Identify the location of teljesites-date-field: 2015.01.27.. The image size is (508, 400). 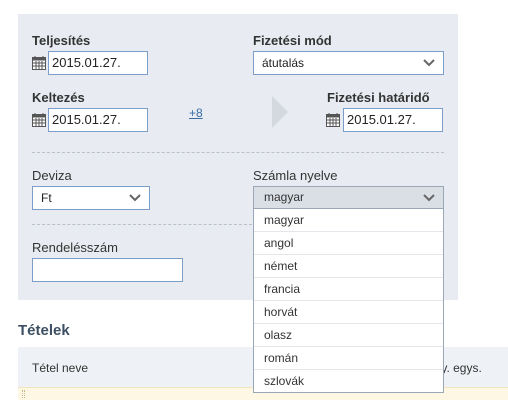
(98, 63).